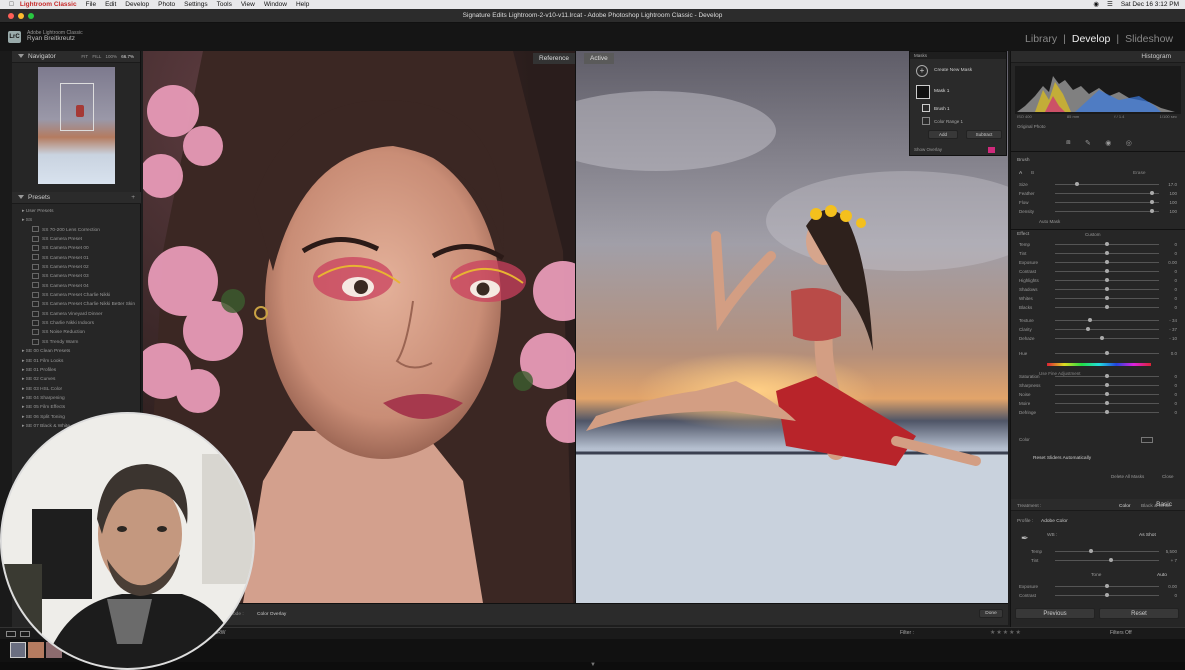  I want to click on preset-item: SS Camera Vineyard Dinner, so click(76, 314).